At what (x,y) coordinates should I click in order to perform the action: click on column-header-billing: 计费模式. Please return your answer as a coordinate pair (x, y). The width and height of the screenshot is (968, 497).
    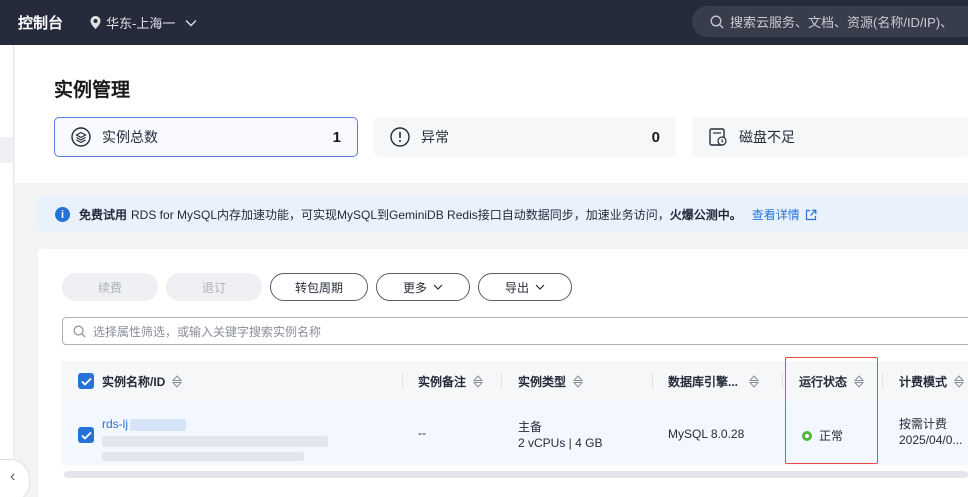
    Looking at the image, I should click on (932, 381).